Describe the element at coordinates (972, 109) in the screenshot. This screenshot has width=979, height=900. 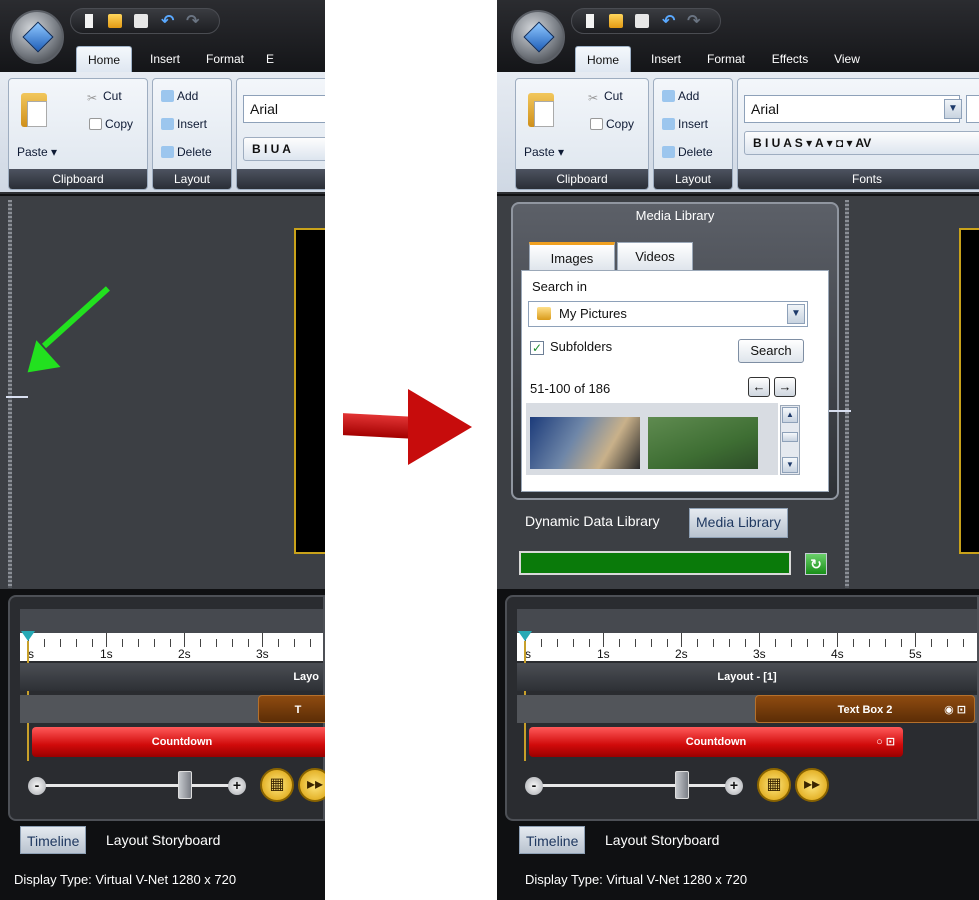
I see `font-size-field` at that location.